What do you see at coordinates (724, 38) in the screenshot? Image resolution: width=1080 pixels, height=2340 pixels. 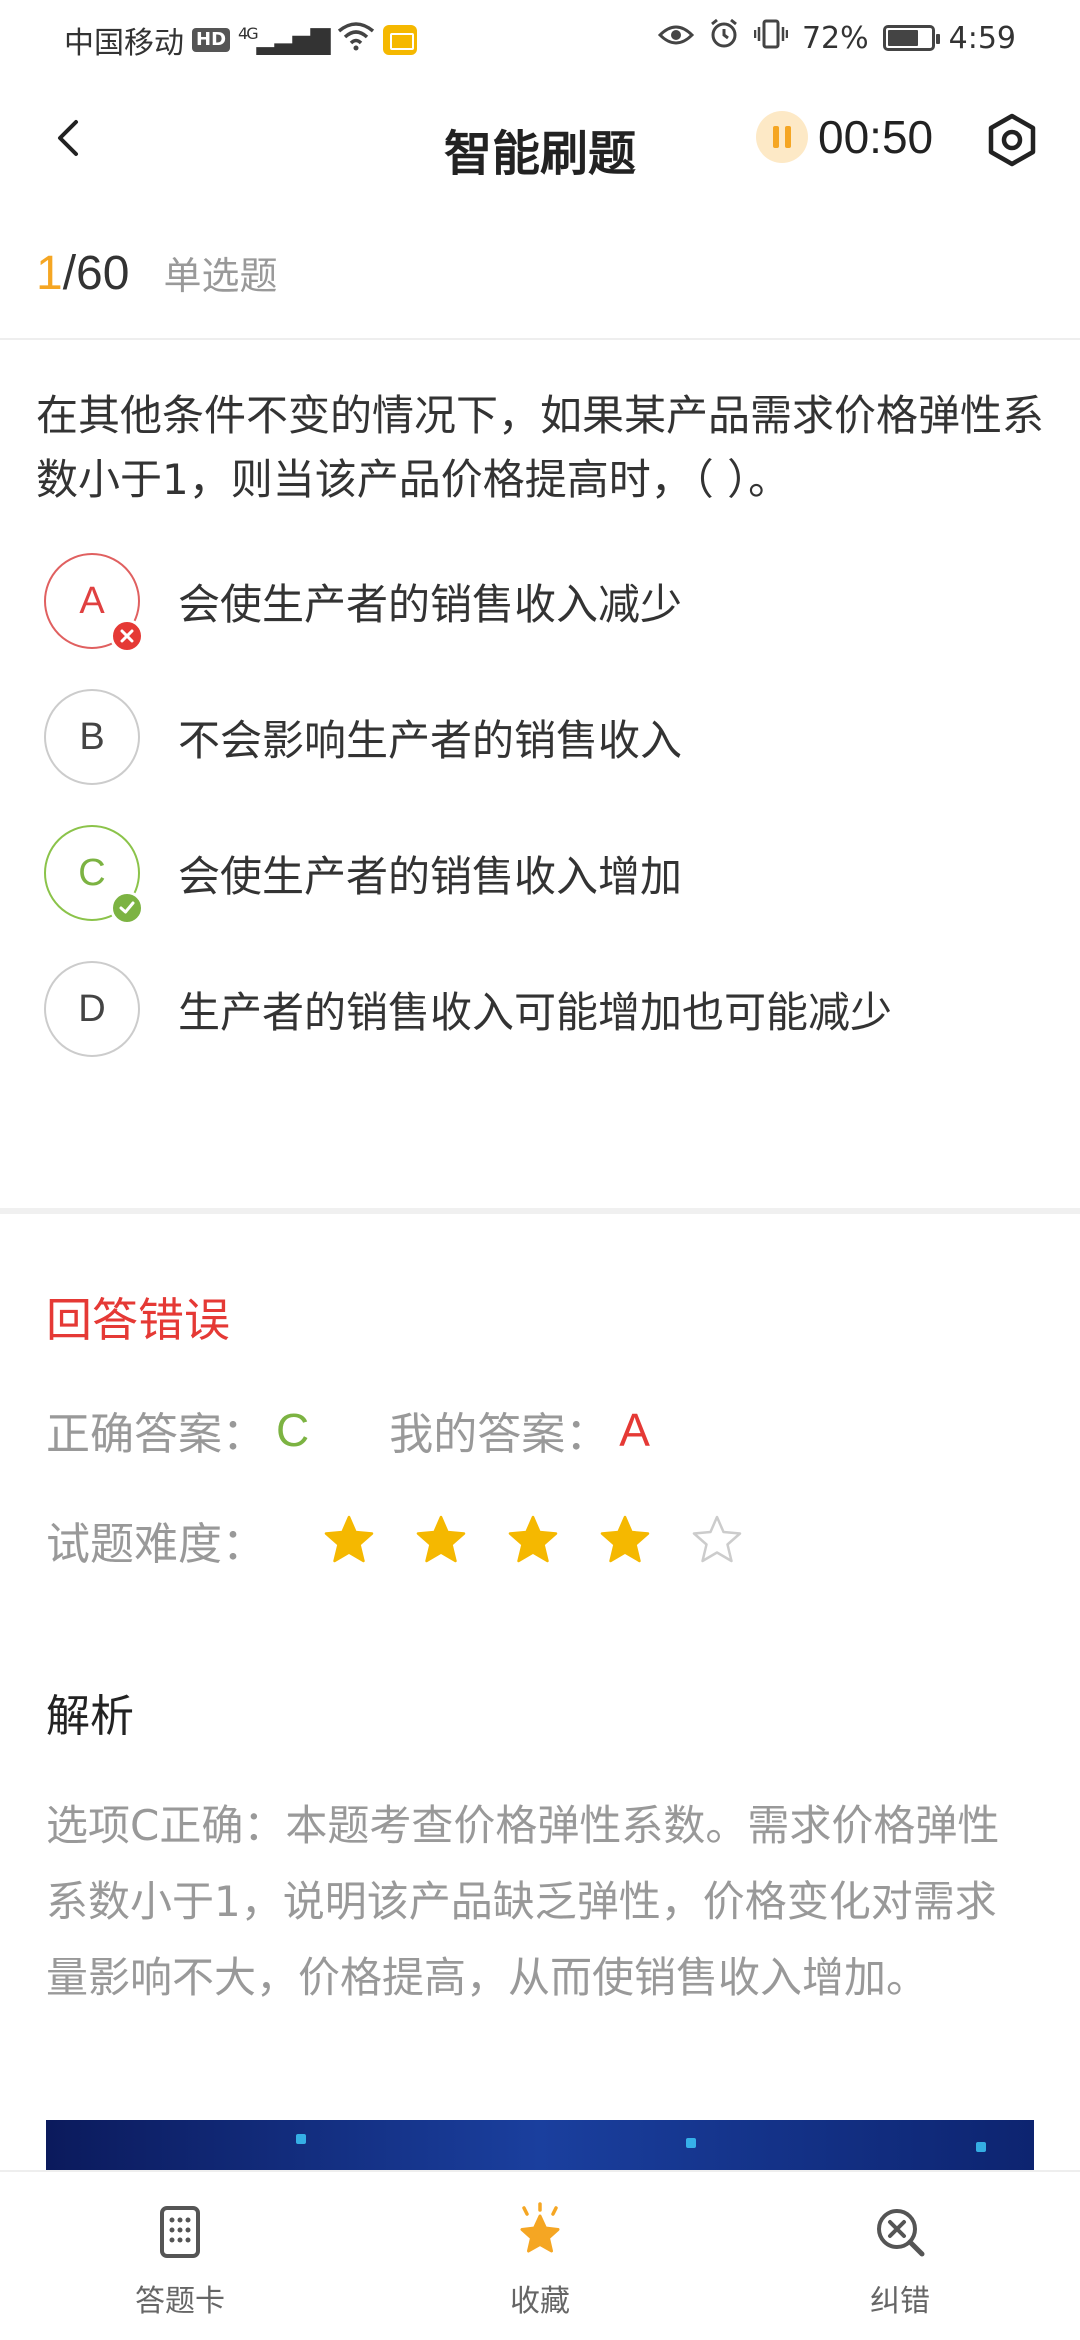 I see `alarm-icon` at bounding box center [724, 38].